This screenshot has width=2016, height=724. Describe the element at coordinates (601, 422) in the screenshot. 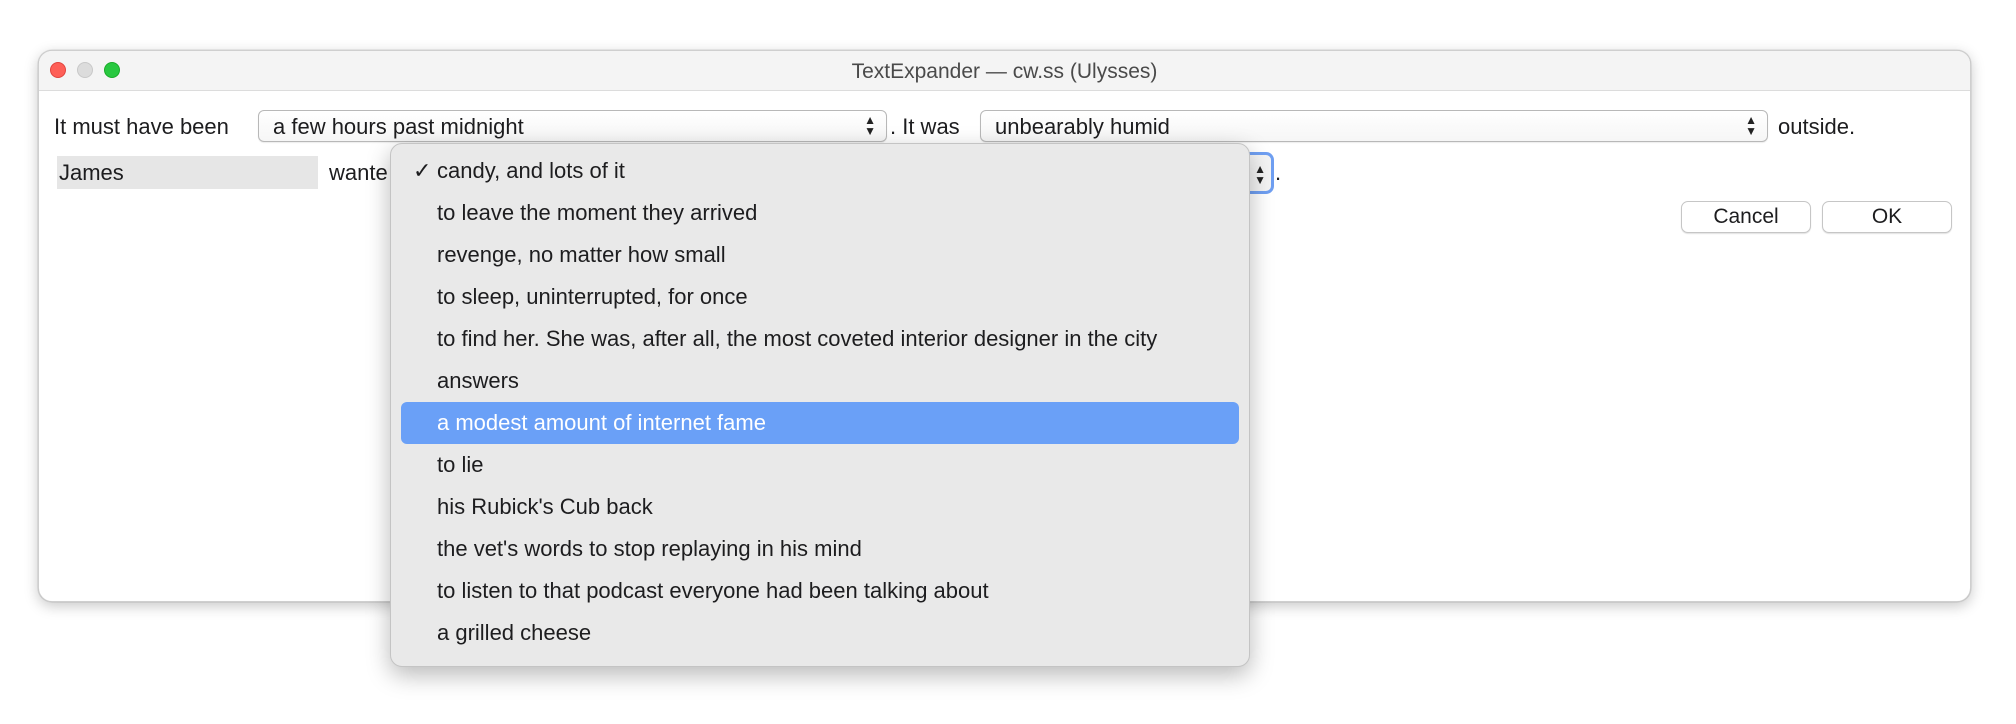

I see `menu-item-label: a modest amount of internet fame` at that location.